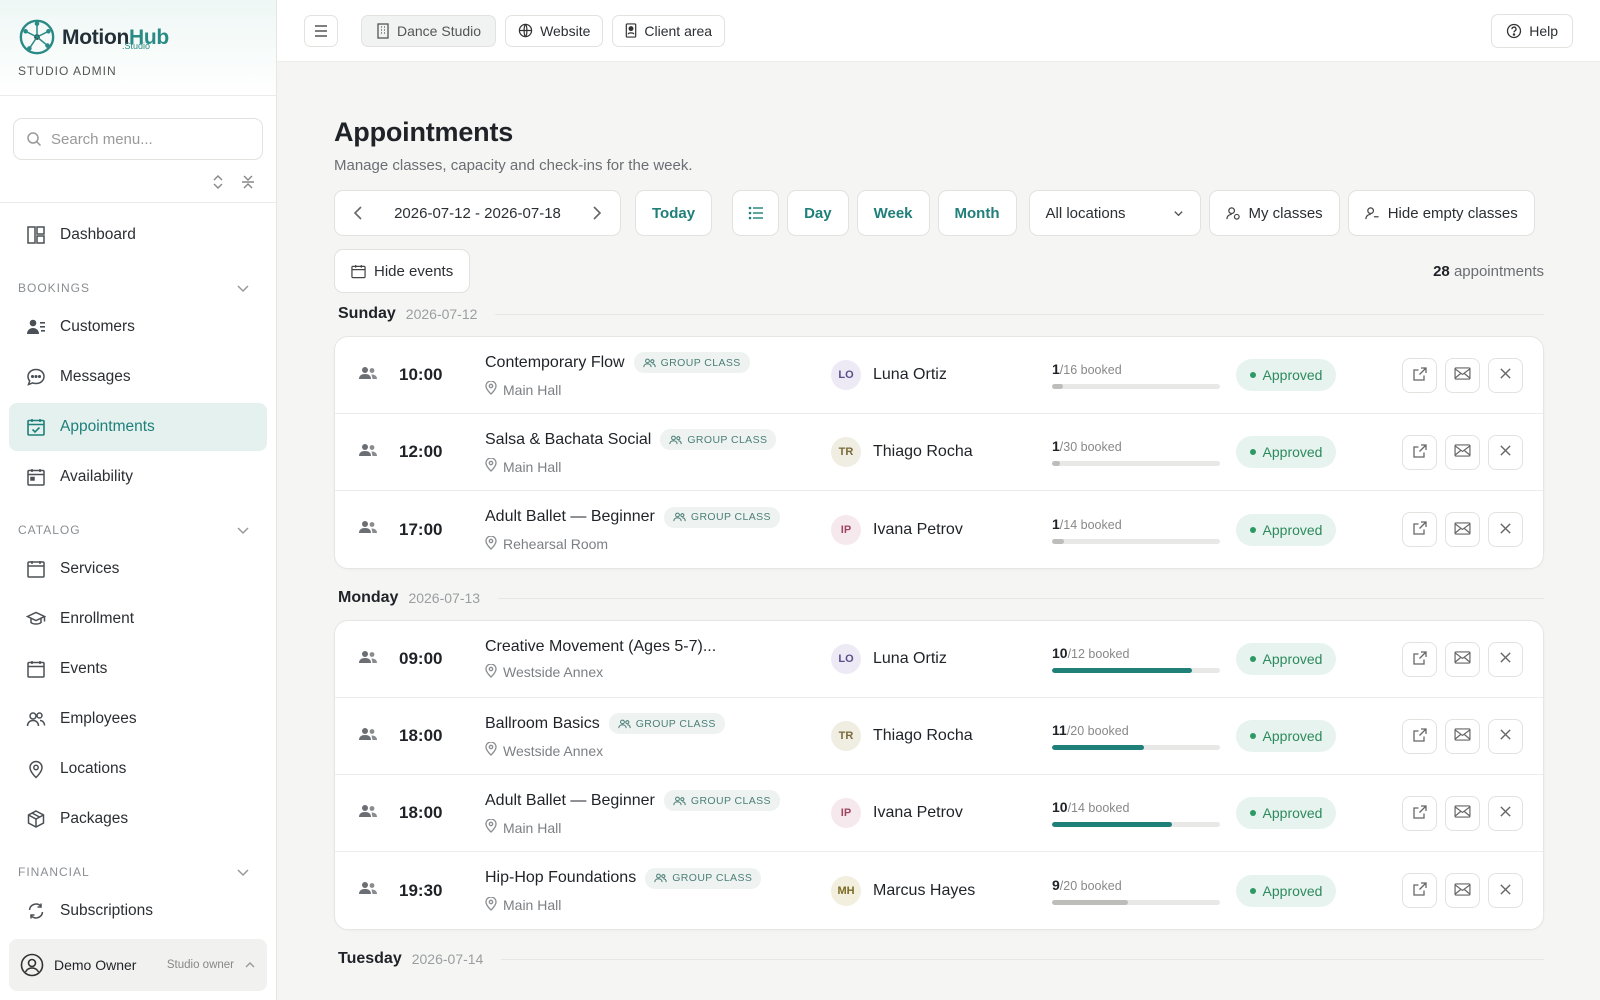 Image resolution: width=1600 pixels, height=1000 pixels. I want to click on sidebar-item-subscriptions: Subscriptions, so click(138, 911).